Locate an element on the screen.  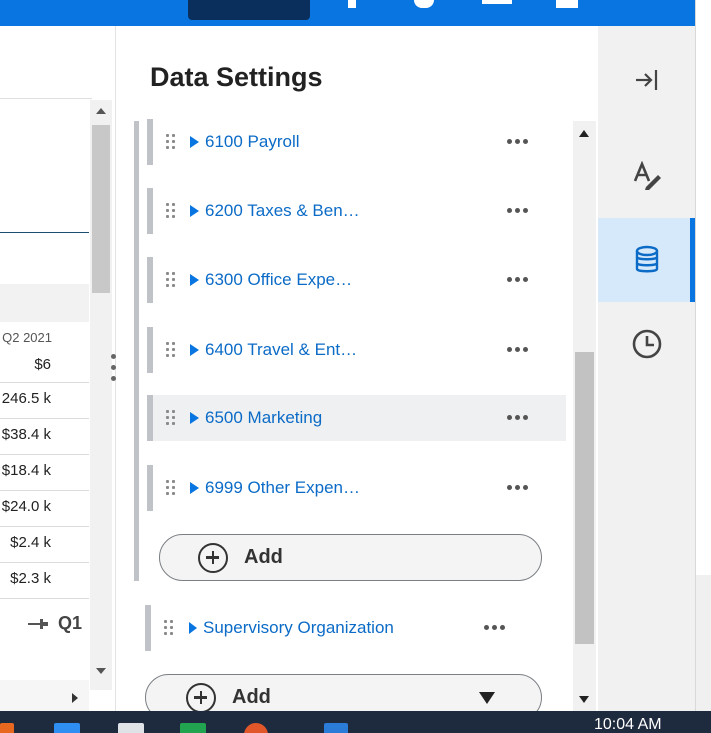
apps-icon is located at coordinates (567, 4).